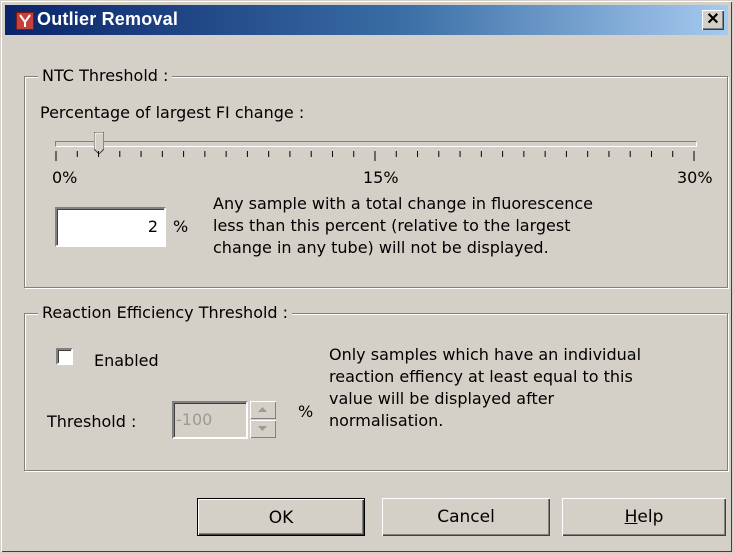 The image size is (733, 553). What do you see at coordinates (165, 313) in the screenshot?
I see `reaction-efficiency-group-label: Reaction Efficiency Threshold :` at bounding box center [165, 313].